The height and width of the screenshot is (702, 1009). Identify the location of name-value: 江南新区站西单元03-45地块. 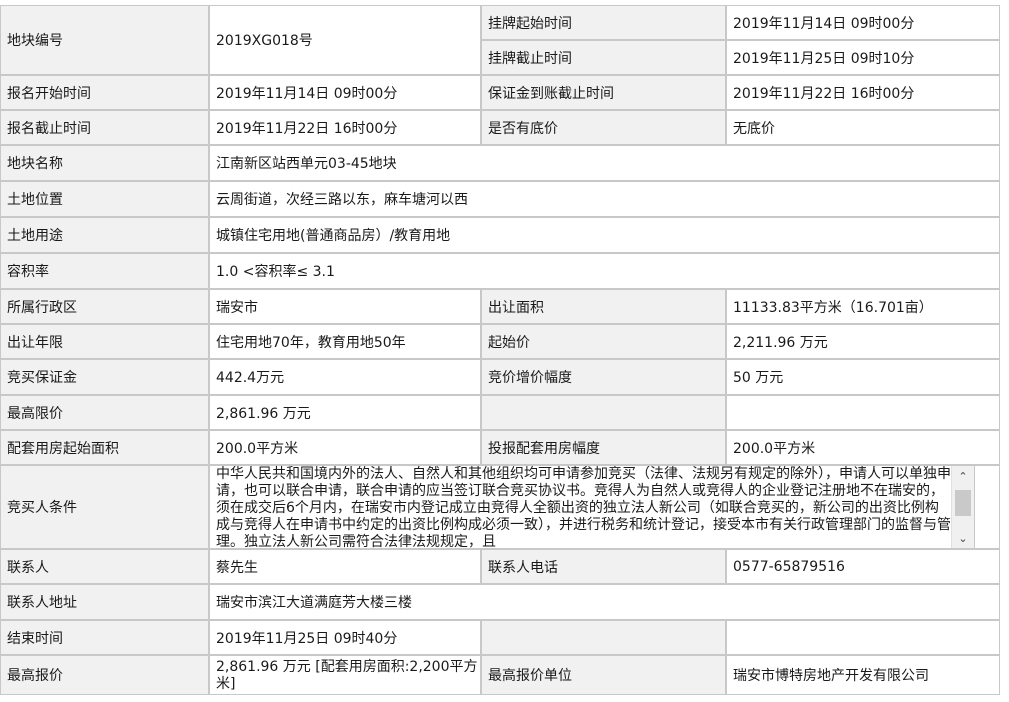
(604, 163).